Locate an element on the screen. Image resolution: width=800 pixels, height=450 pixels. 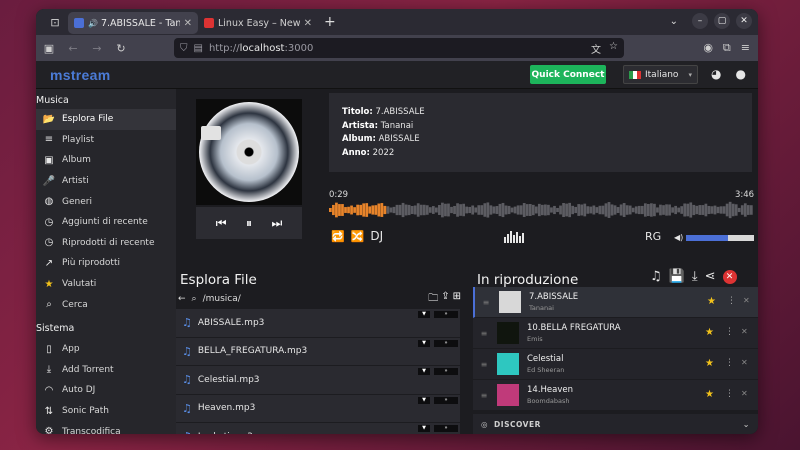
file-row: ♫ Luckoti.mp3 ▼ » is located at coordinates (318, 428).